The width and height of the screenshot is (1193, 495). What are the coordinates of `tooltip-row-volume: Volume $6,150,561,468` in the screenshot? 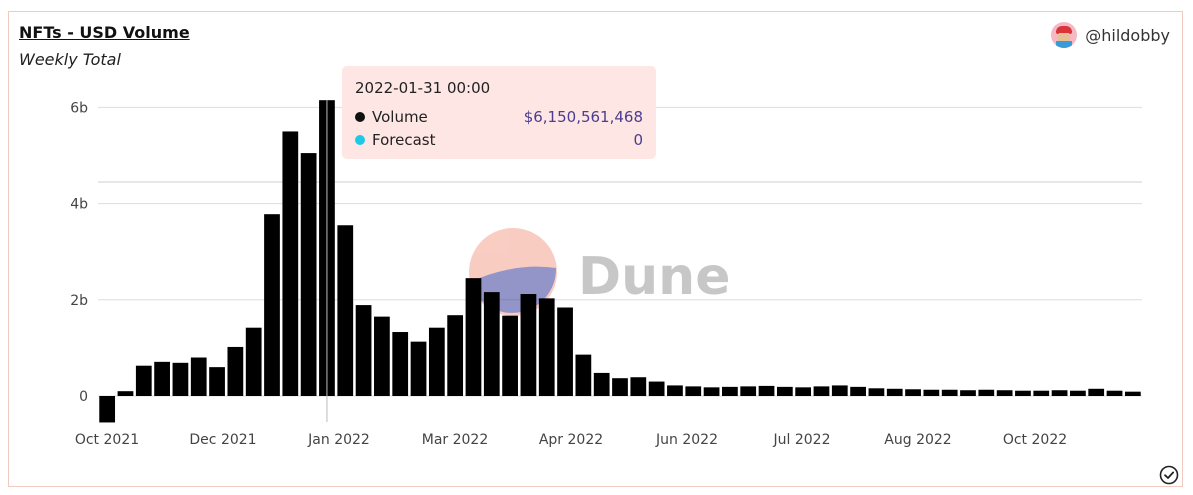 It's located at (499, 117).